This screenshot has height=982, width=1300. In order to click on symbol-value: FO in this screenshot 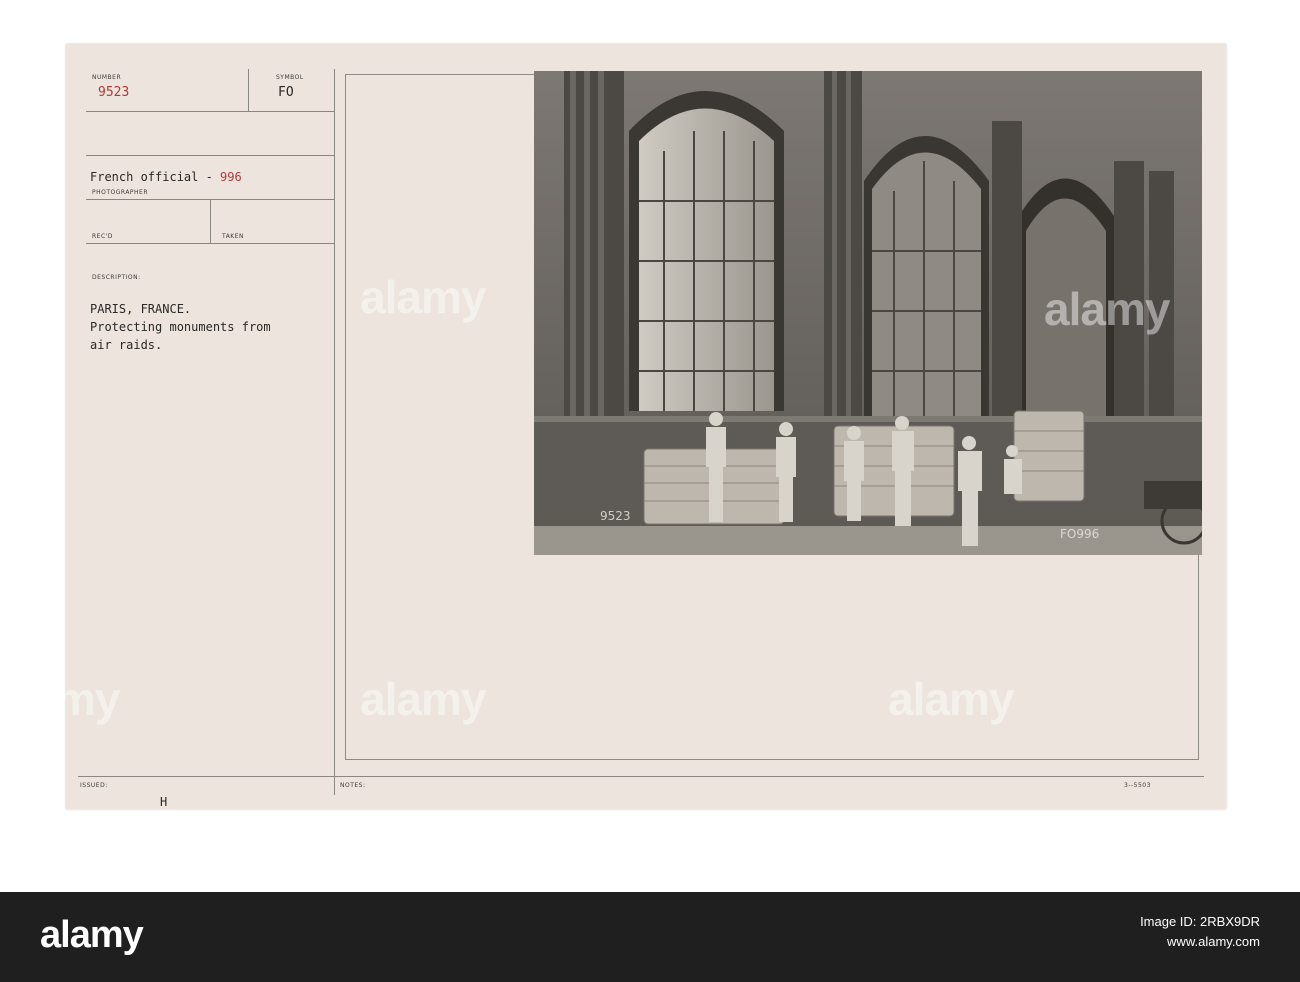, I will do `click(286, 92)`.